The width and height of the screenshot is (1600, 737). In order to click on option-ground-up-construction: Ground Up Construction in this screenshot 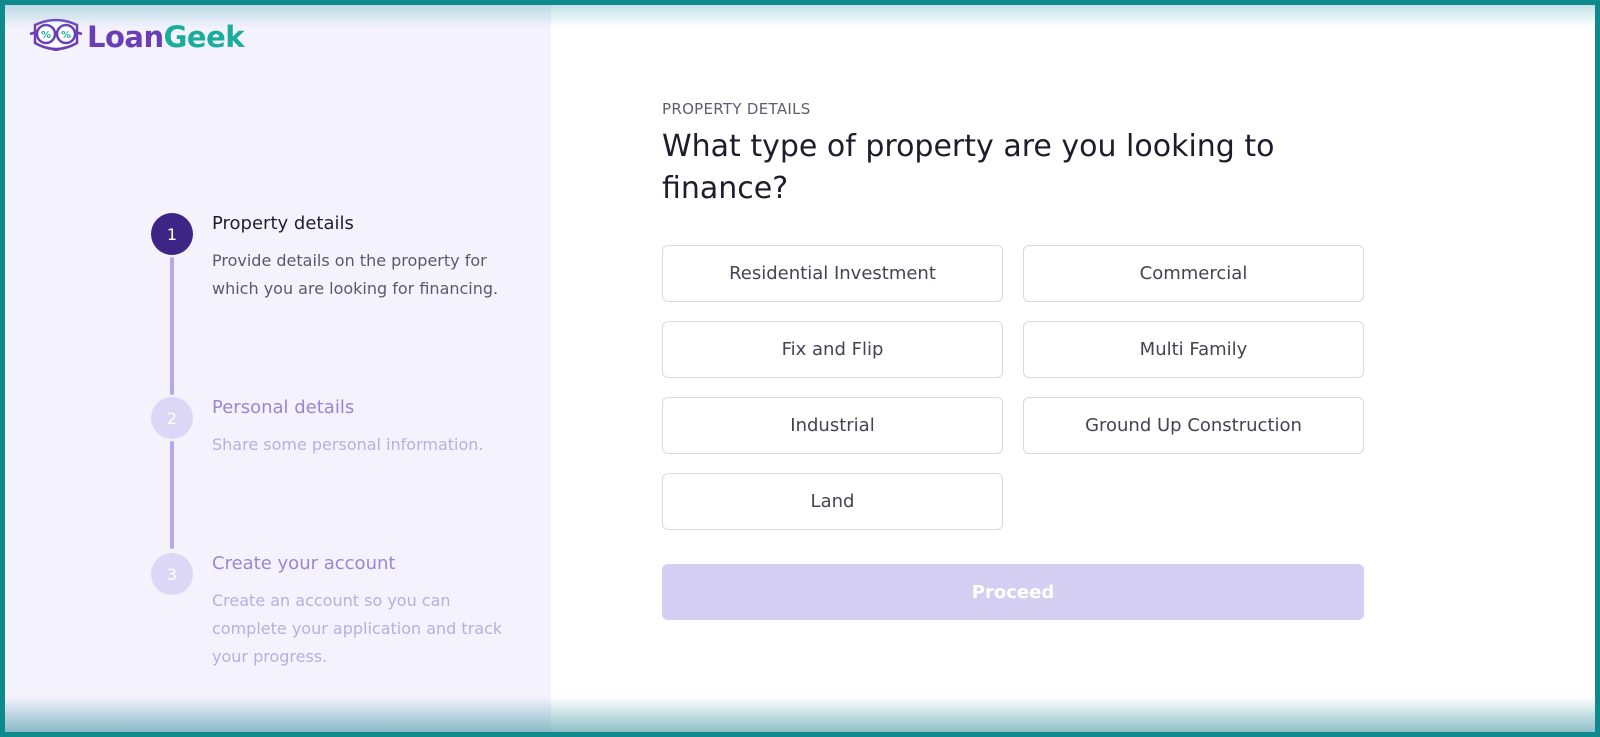, I will do `click(1193, 425)`.